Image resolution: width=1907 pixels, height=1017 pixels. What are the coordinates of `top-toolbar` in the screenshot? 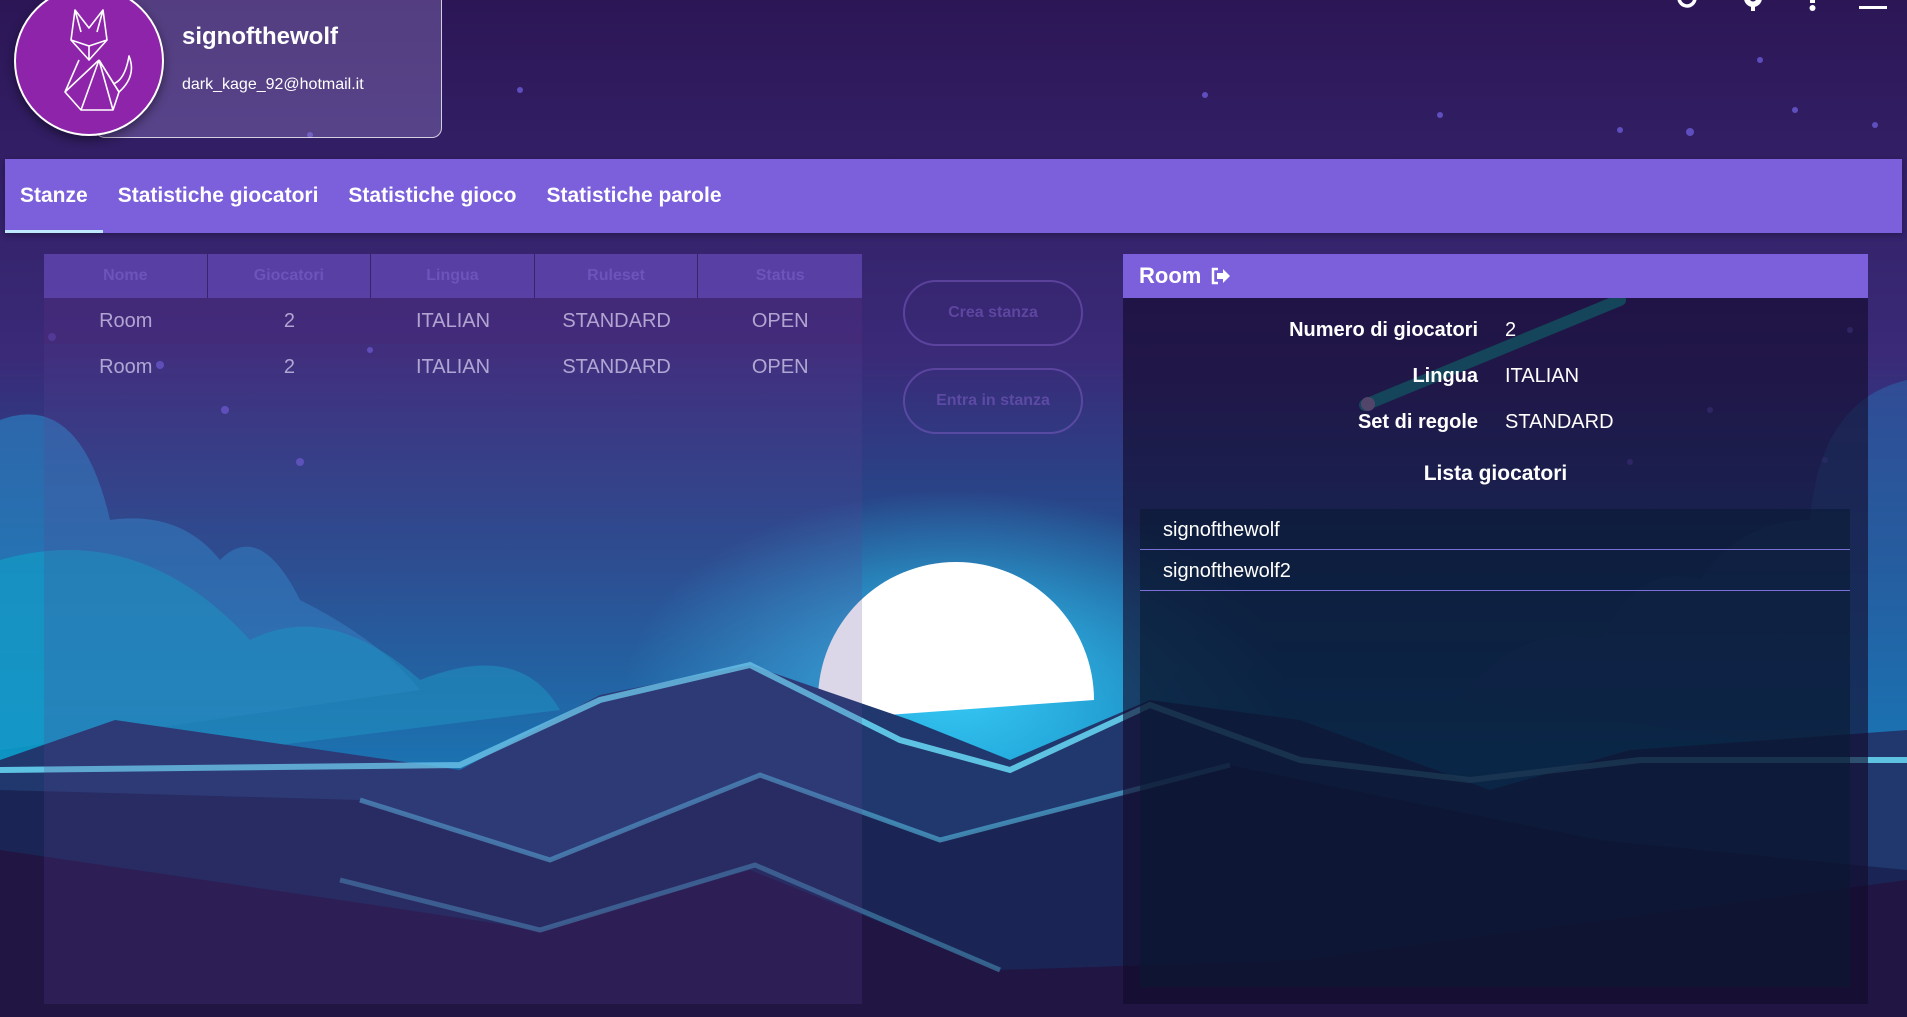 It's located at (1780, 8).